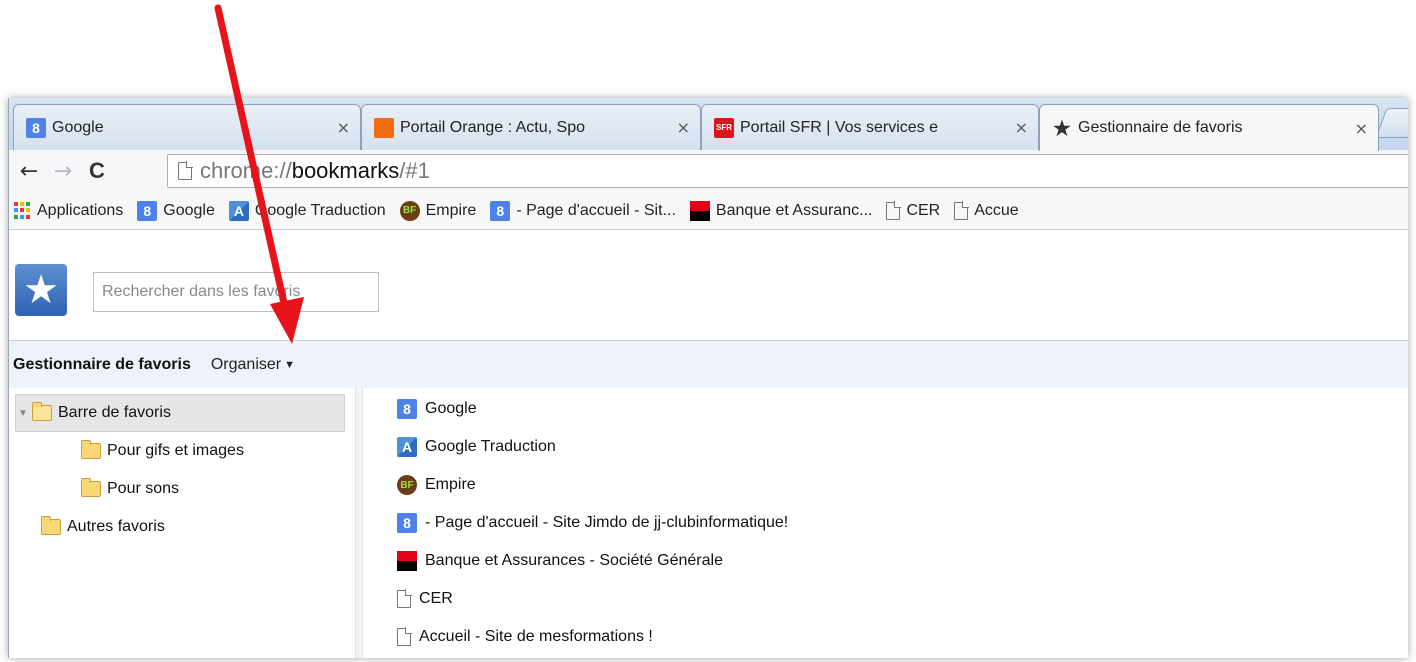 The height and width of the screenshot is (662, 1416). I want to click on bookmark-google-traduction: A Google Traduction, so click(307, 210).